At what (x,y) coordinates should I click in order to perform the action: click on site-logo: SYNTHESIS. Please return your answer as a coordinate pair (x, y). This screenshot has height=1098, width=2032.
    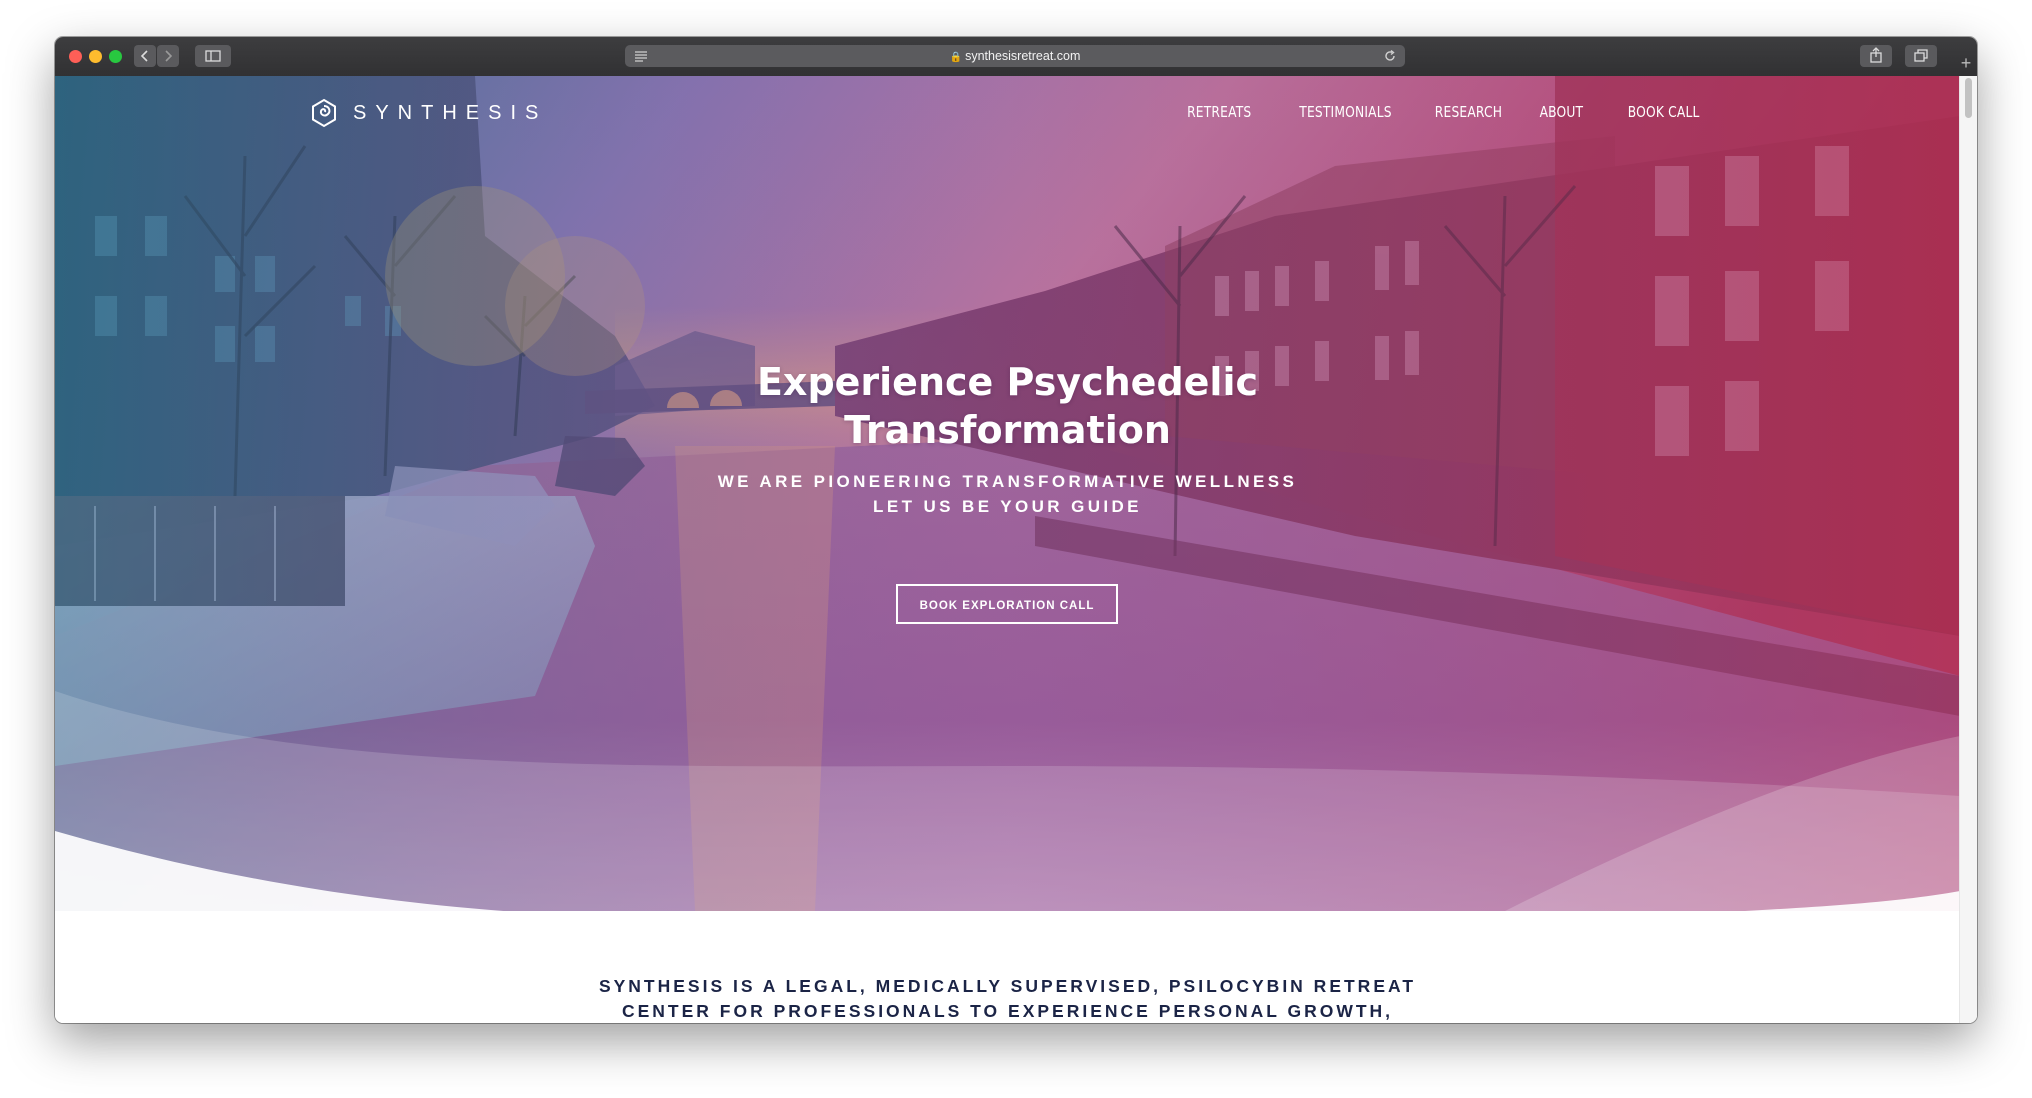
    Looking at the image, I should click on (428, 113).